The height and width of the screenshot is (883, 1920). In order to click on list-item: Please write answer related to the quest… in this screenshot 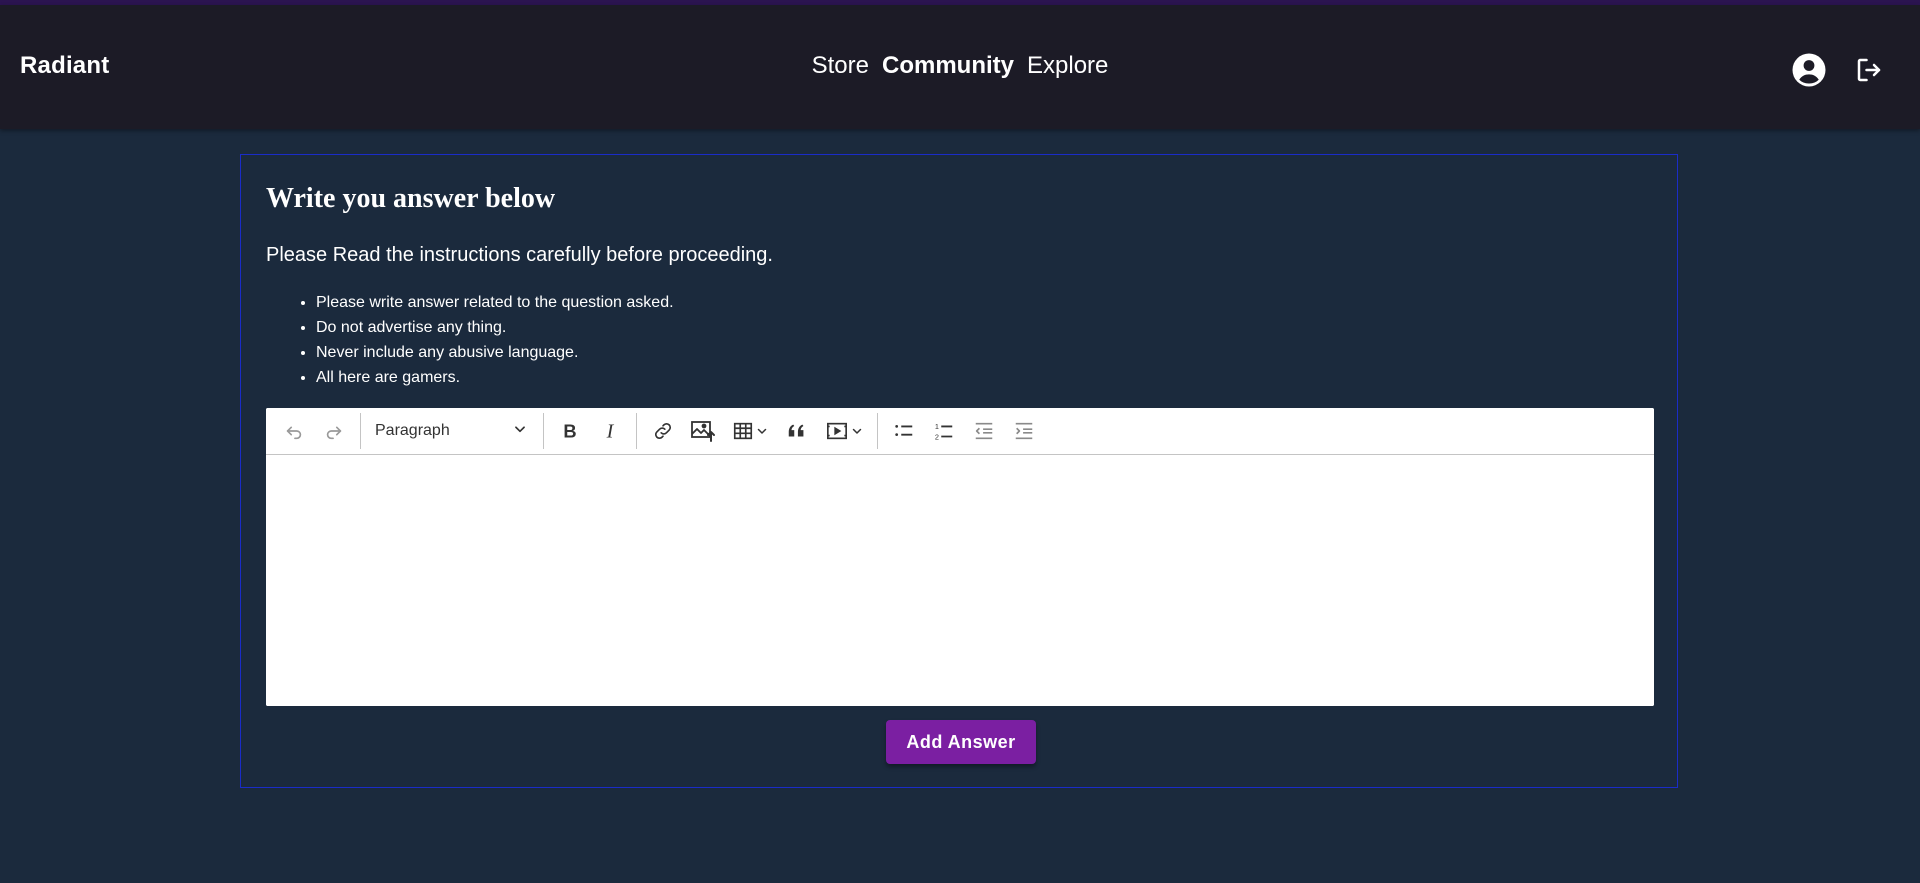, I will do `click(495, 302)`.